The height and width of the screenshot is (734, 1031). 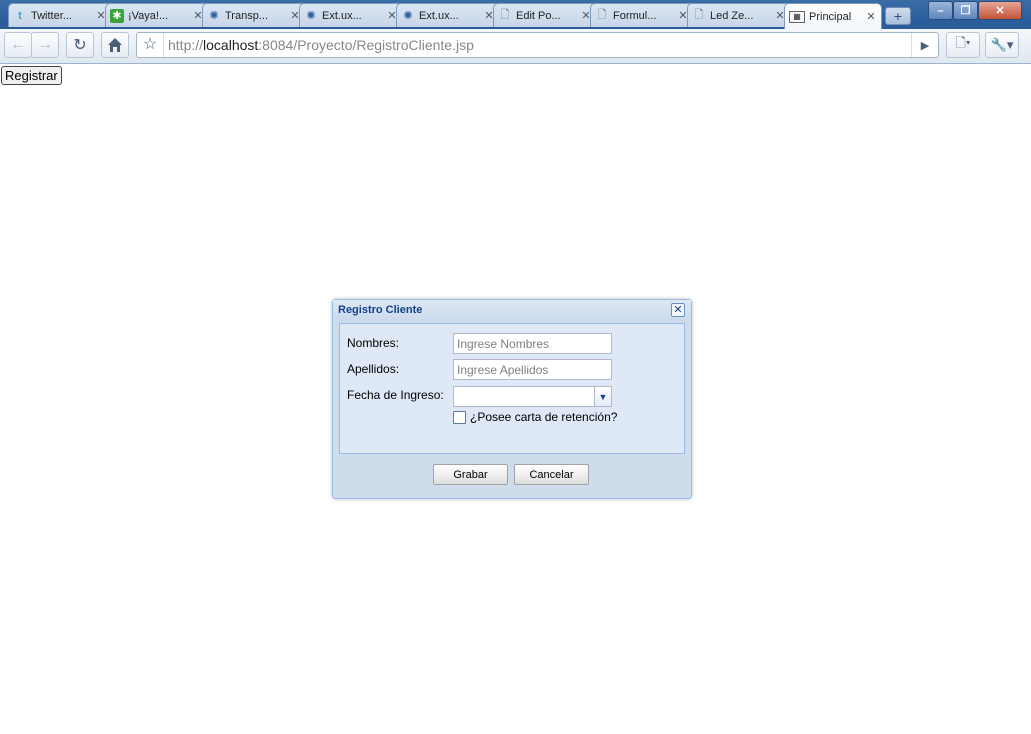 I want to click on url-scheme: http://, so click(x=186, y=45).